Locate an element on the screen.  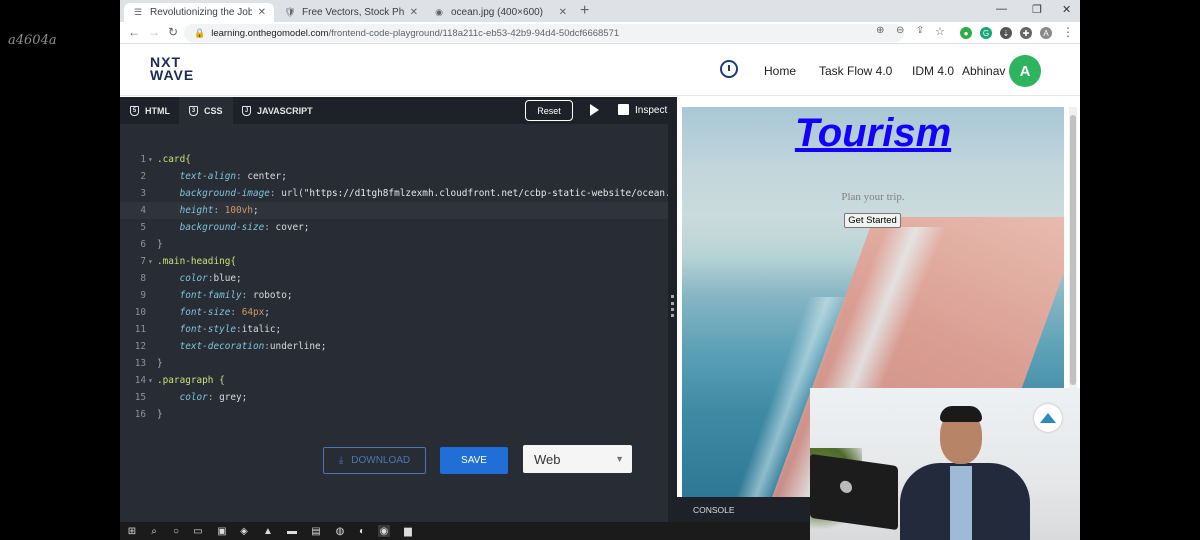
user-name: Abhinav is located at coordinates (983, 71).